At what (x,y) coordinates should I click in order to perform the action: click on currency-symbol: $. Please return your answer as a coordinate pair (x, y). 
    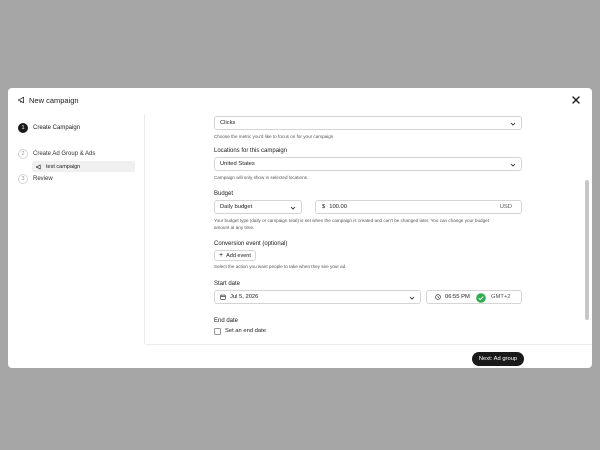
    Looking at the image, I should click on (324, 207).